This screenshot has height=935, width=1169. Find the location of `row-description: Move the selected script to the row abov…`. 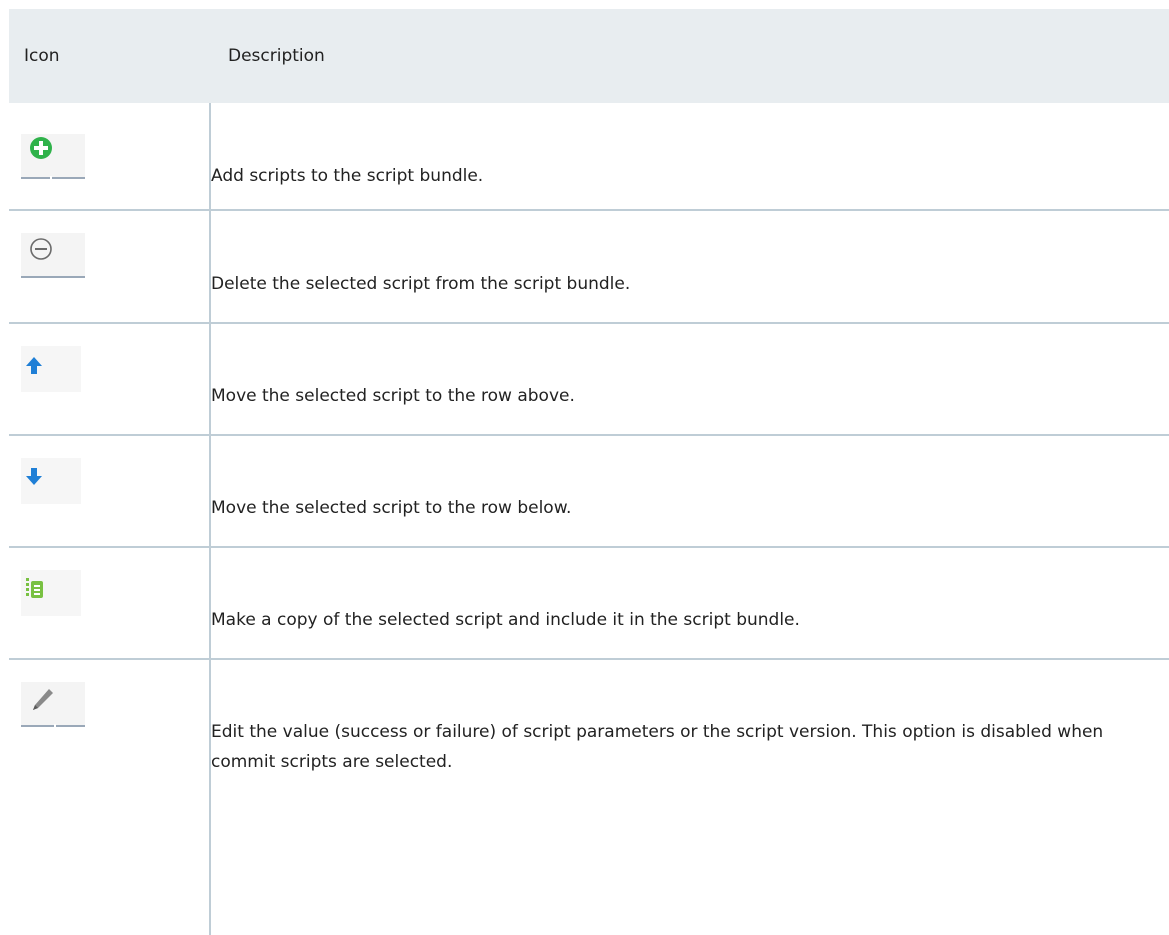

row-description: Move the selected script to the row abov… is located at coordinates (393, 396).